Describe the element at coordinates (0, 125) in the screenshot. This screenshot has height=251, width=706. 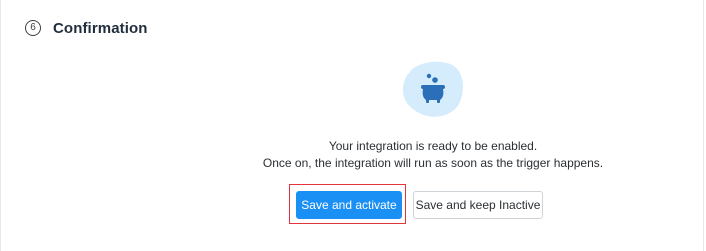
I see `panel-left-border` at that location.